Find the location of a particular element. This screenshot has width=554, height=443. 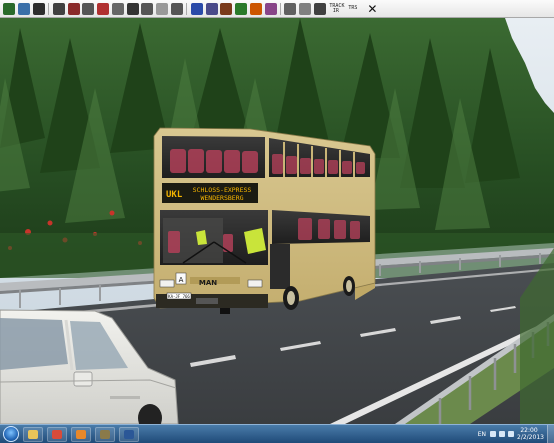

license-plate-text: KA-JF 766 is located at coordinates (179, 296).